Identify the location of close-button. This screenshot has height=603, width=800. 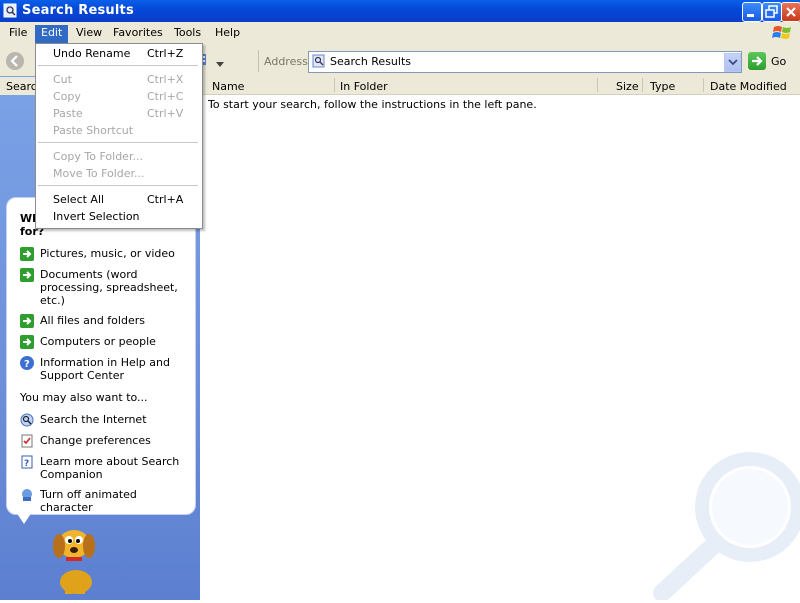
(790, 12).